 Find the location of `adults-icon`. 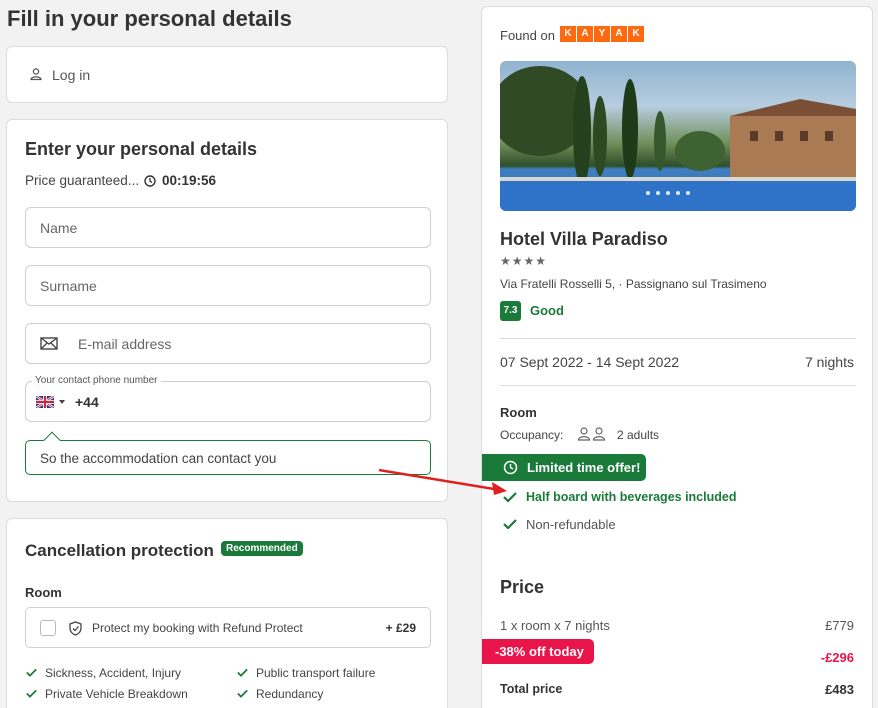

adults-icon is located at coordinates (591, 434).